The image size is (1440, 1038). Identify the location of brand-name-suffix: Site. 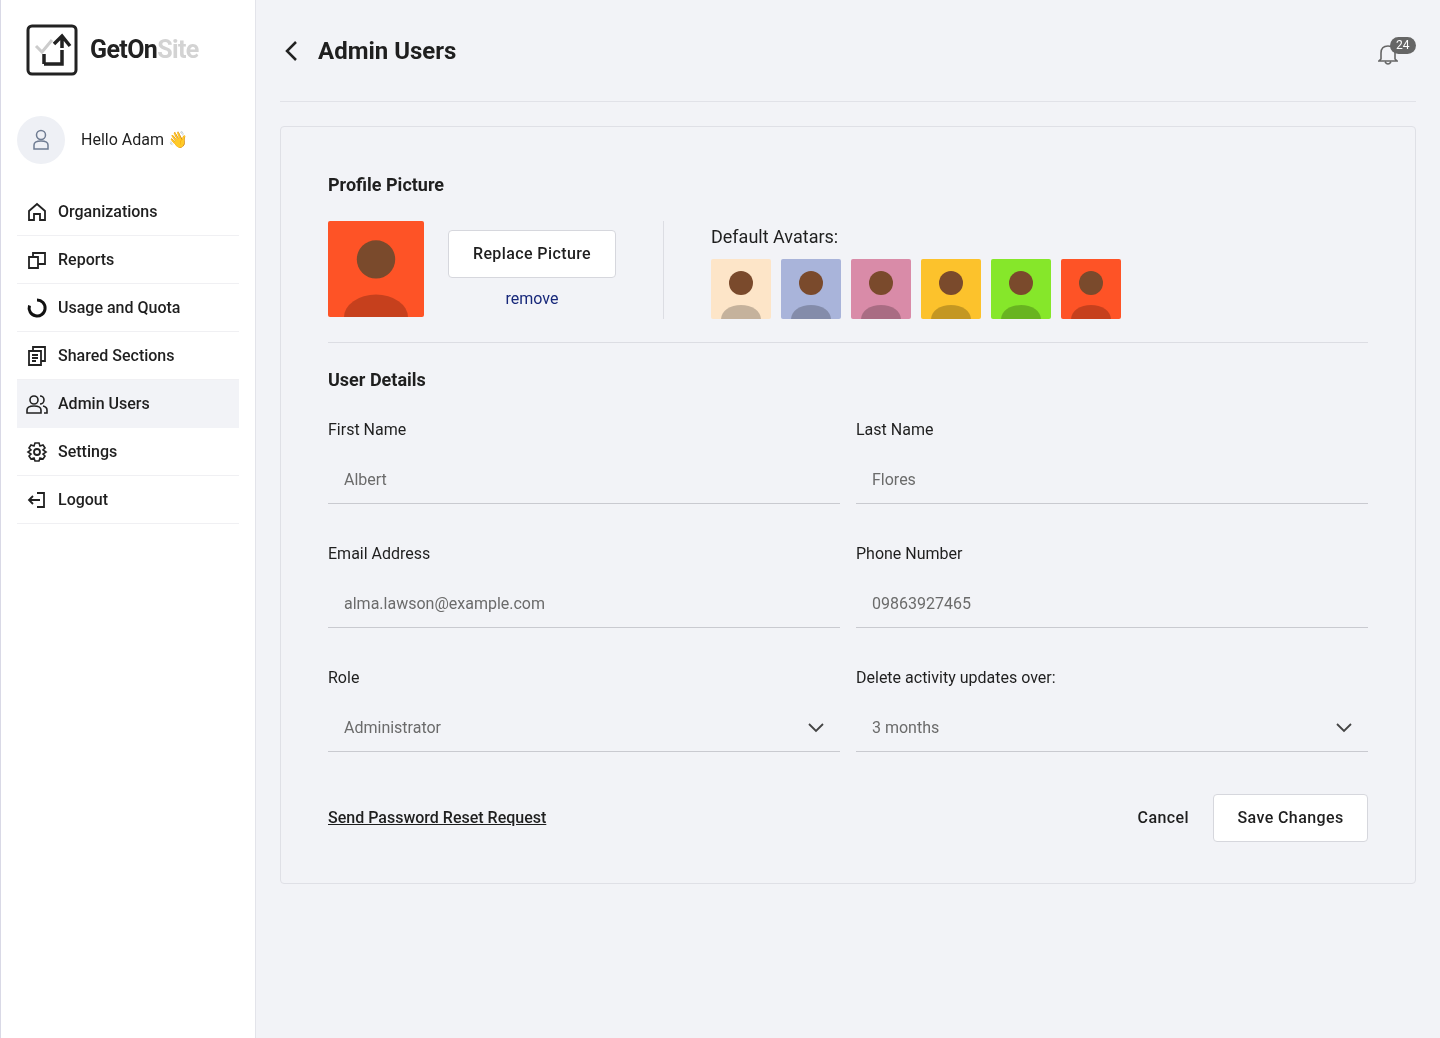
(178, 50).